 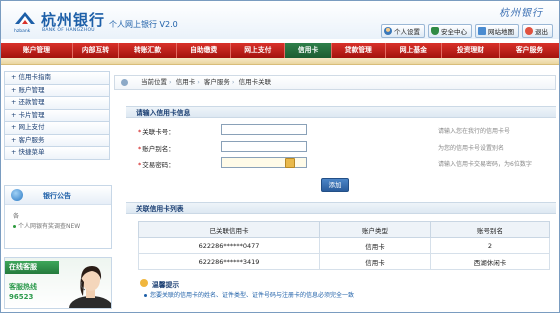 I want to click on security-center-link: 安全中心, so click(x=450, y=31).